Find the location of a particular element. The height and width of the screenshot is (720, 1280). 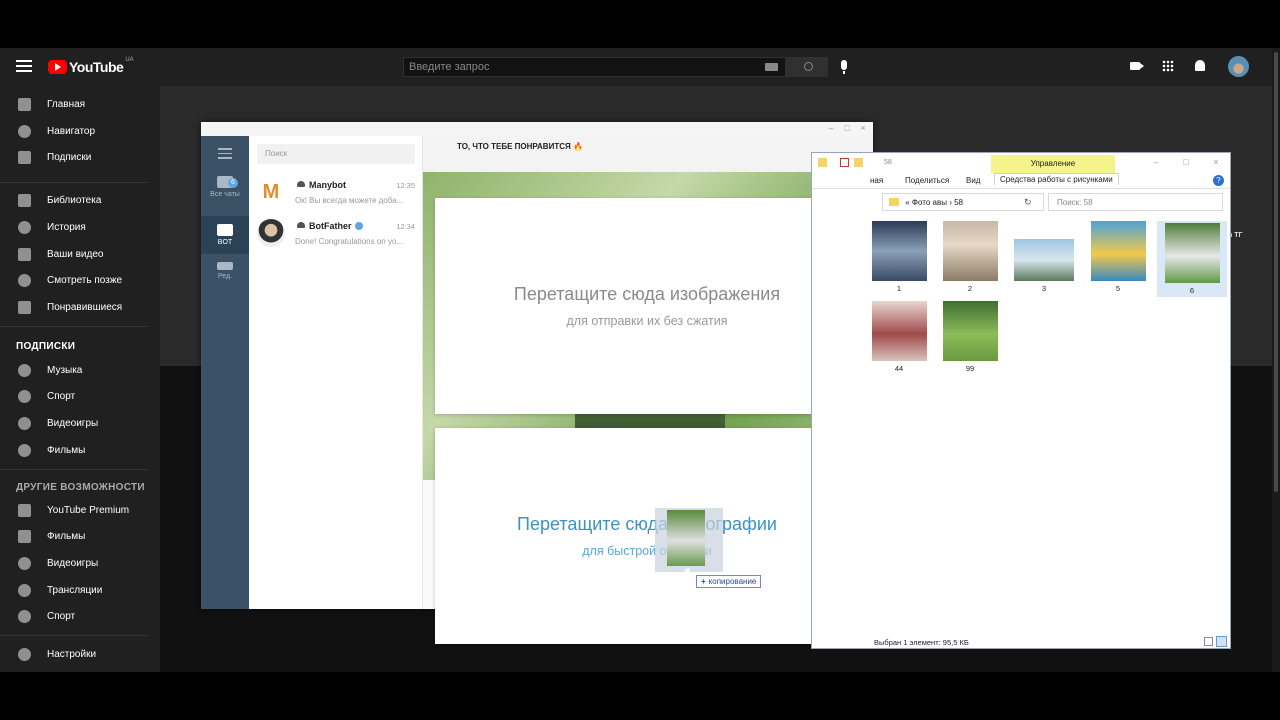

tab-view: Вид is located at coordinates (973, 180).